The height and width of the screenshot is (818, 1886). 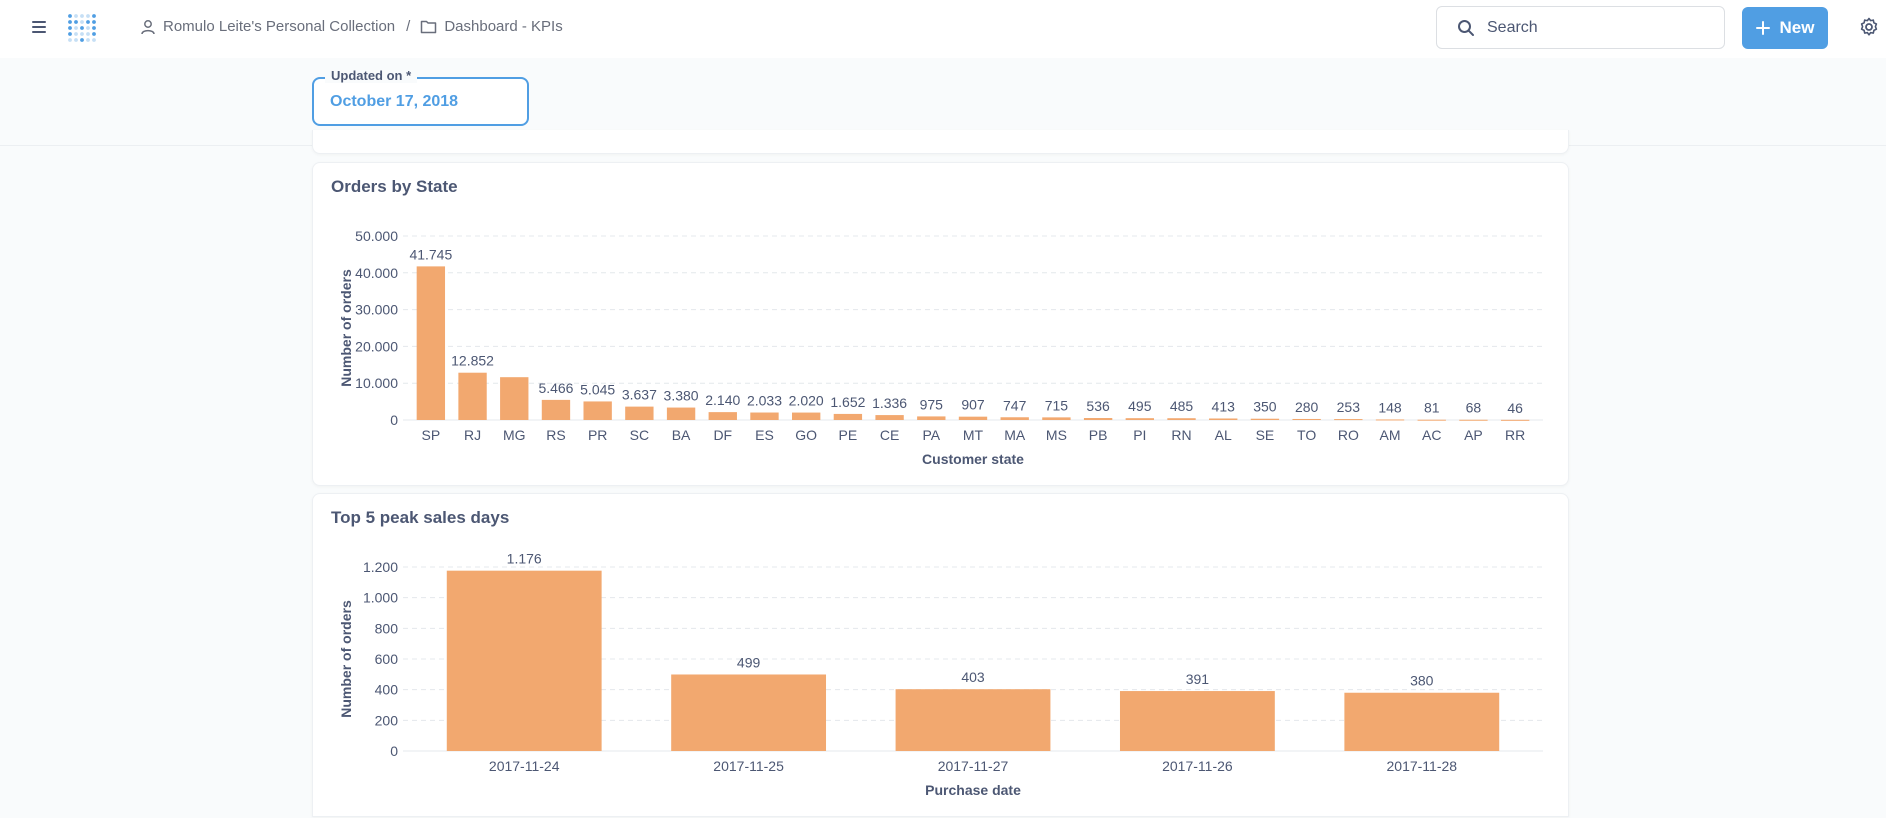 I want to click on data-label: 3.380, so click(x=681, y=396).